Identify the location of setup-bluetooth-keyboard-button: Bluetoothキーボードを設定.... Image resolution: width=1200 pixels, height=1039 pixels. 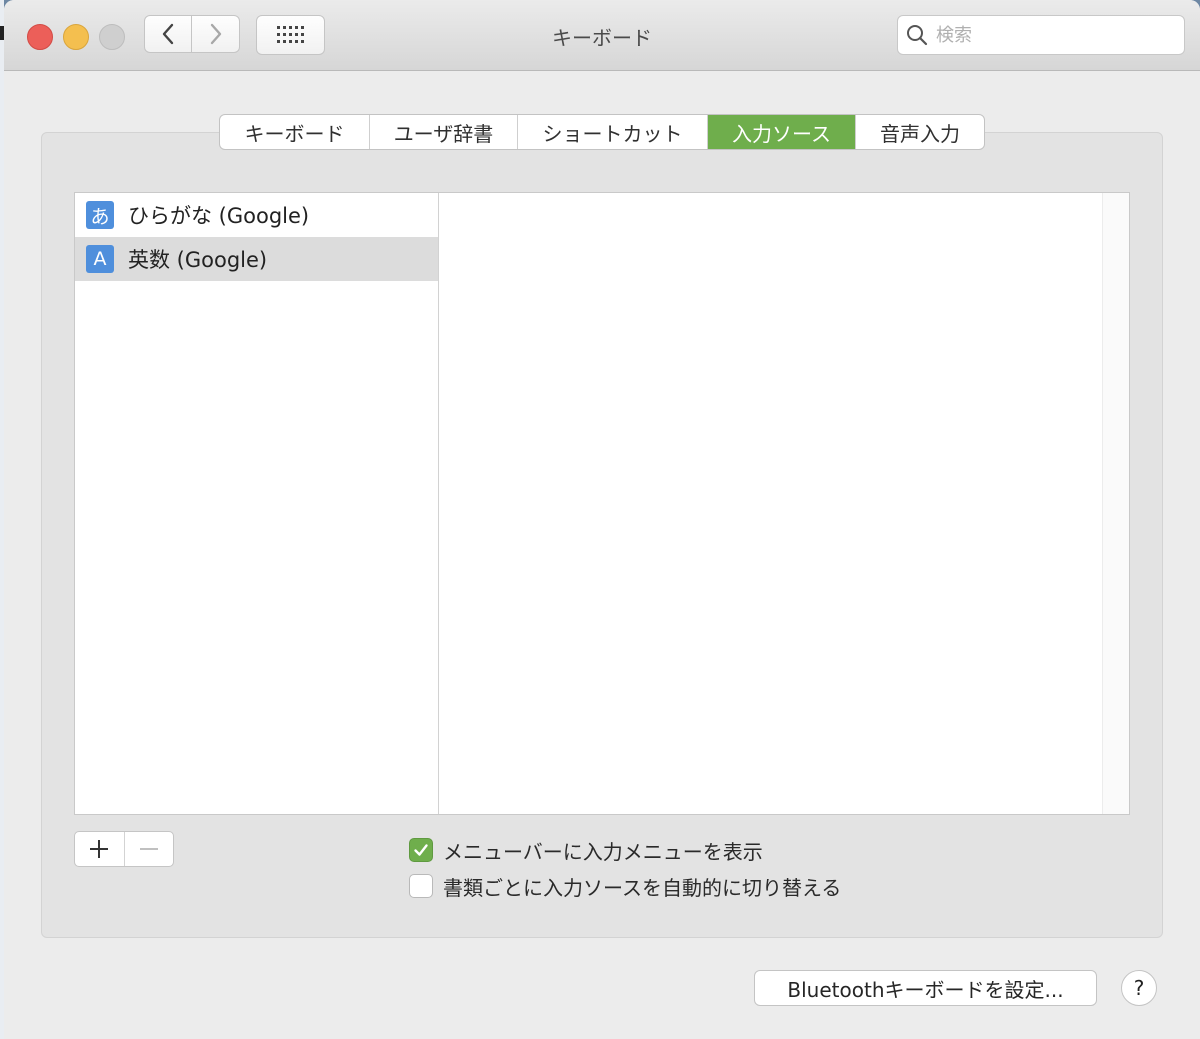
(925, 988).